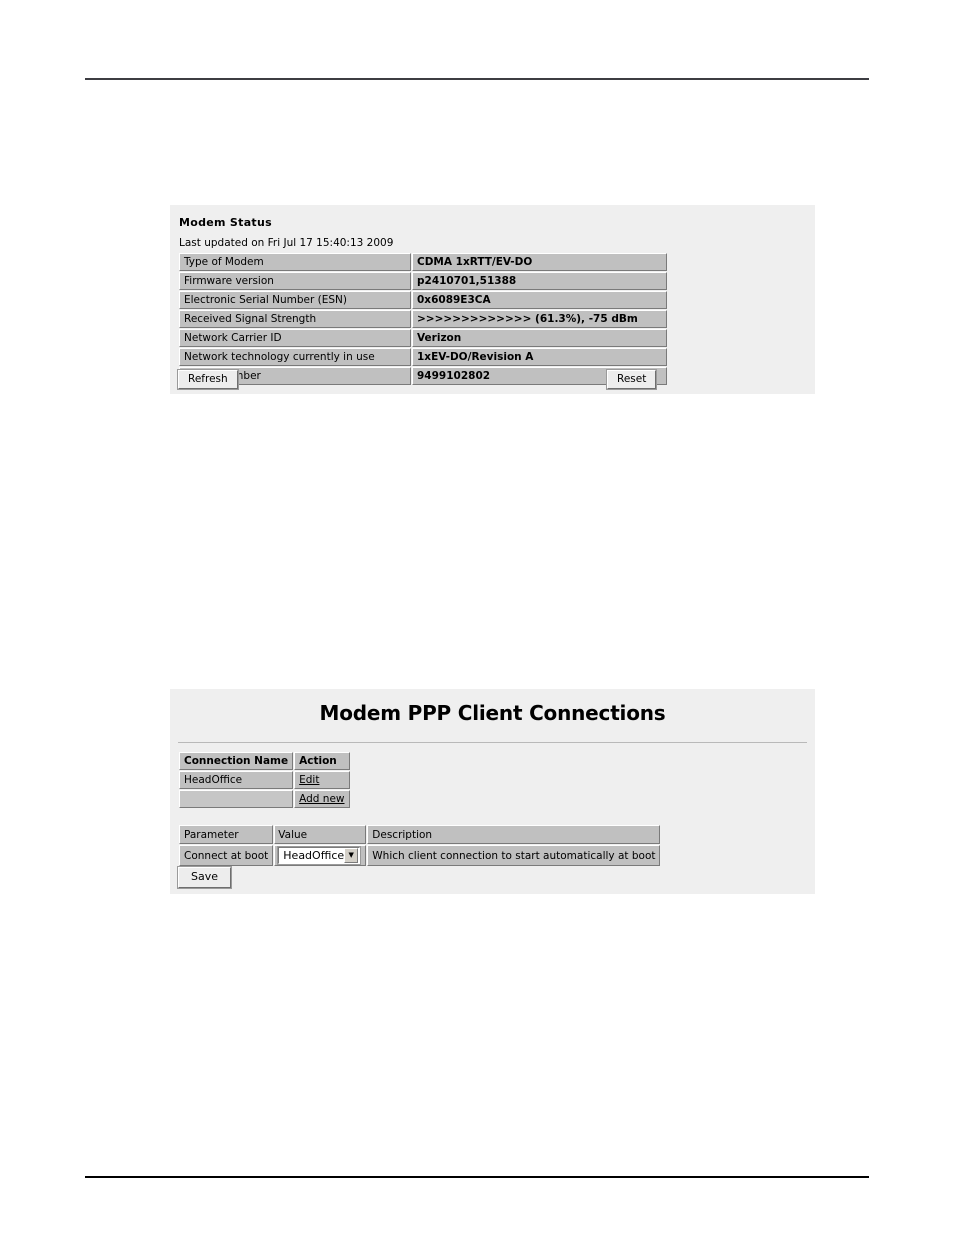  I want to click on ppp-panel-title: Modem PPP Client Connections, so click(492, 713).